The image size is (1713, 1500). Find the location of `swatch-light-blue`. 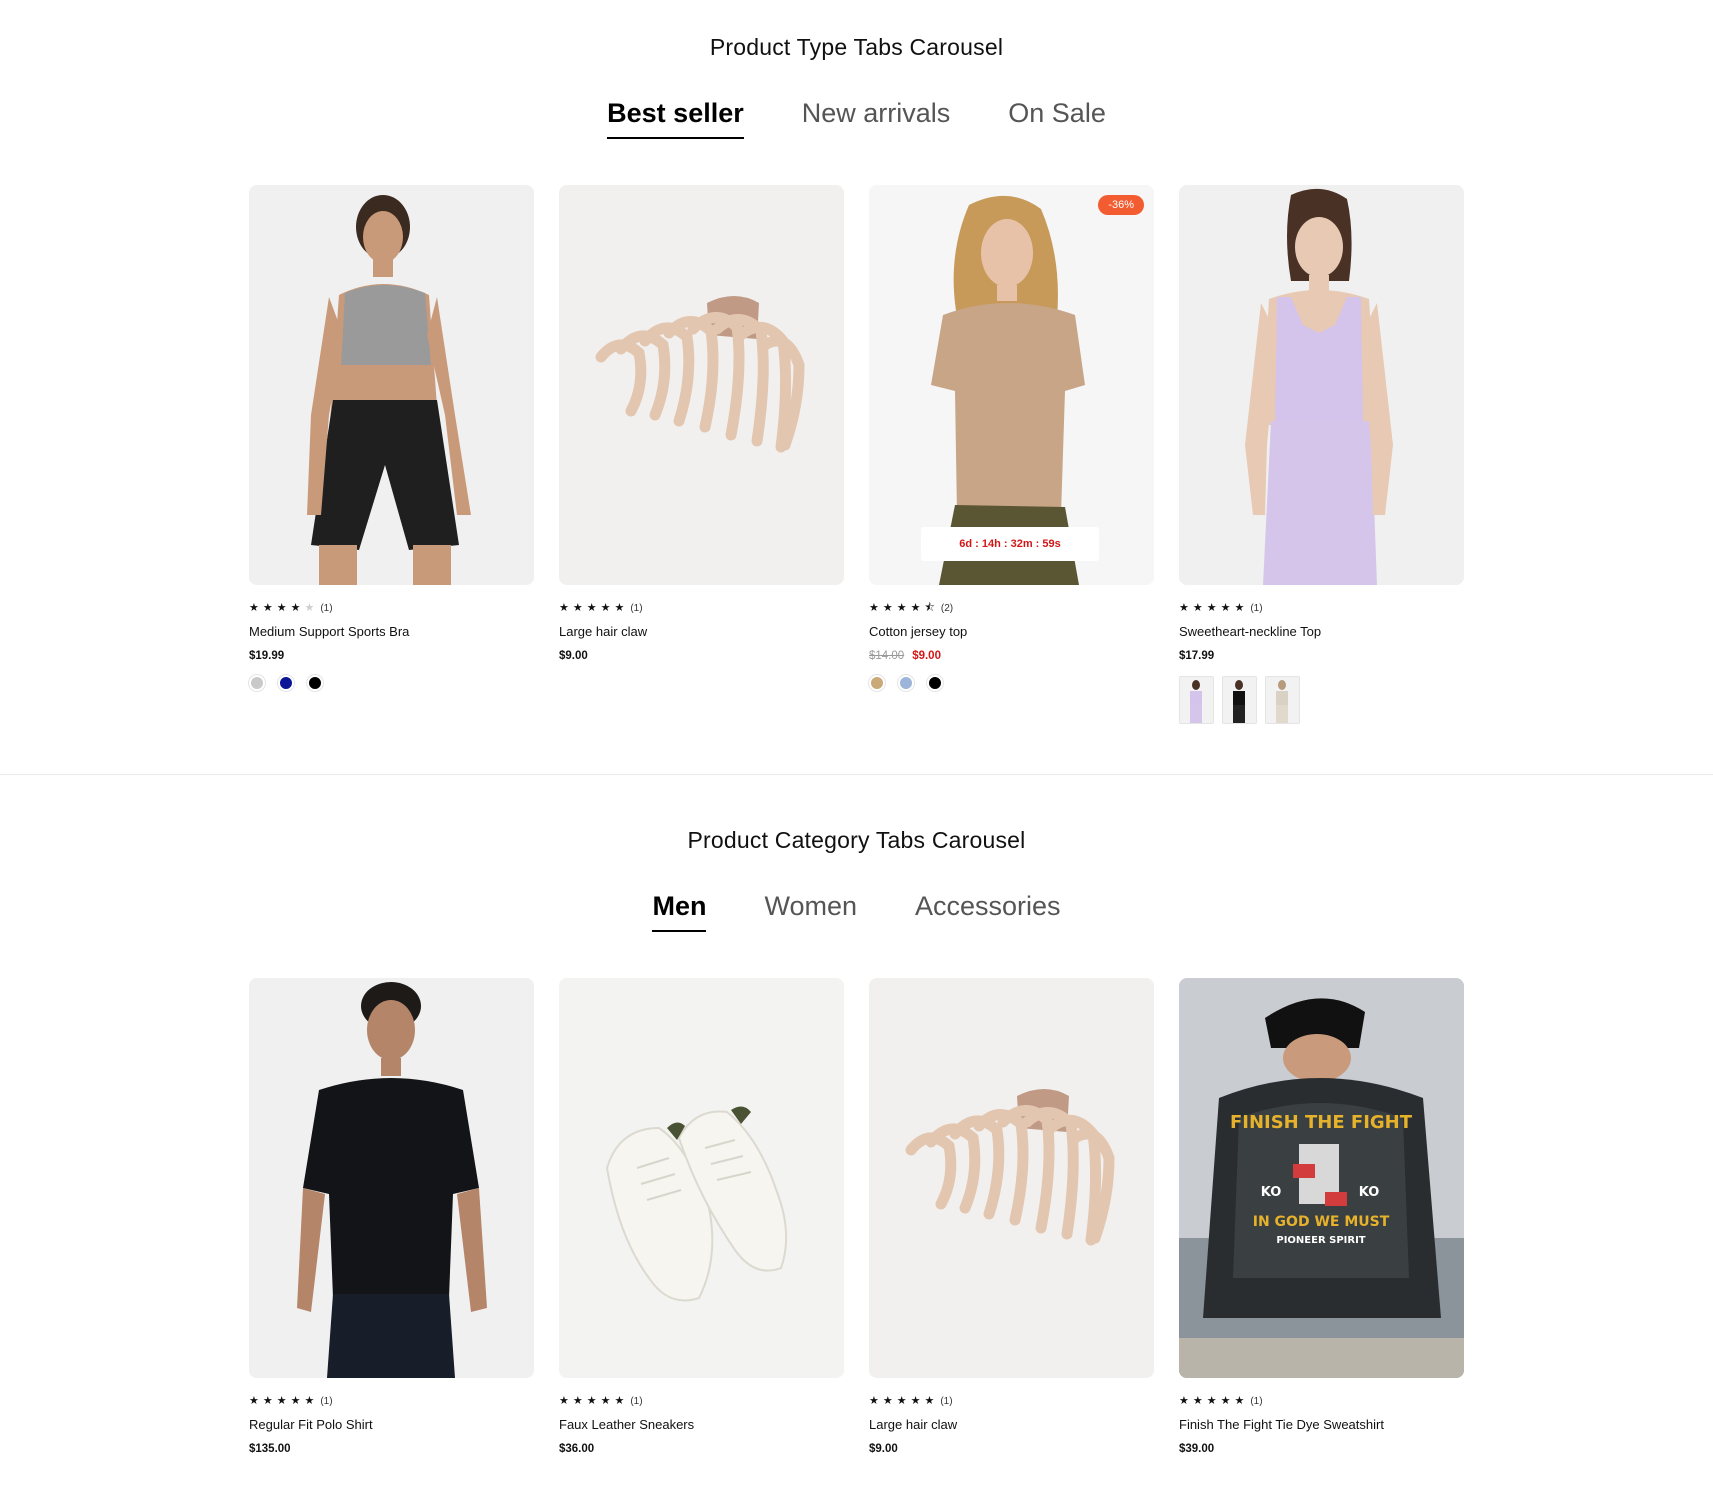

swatch-light-blue is located at coordinates (906, 682).